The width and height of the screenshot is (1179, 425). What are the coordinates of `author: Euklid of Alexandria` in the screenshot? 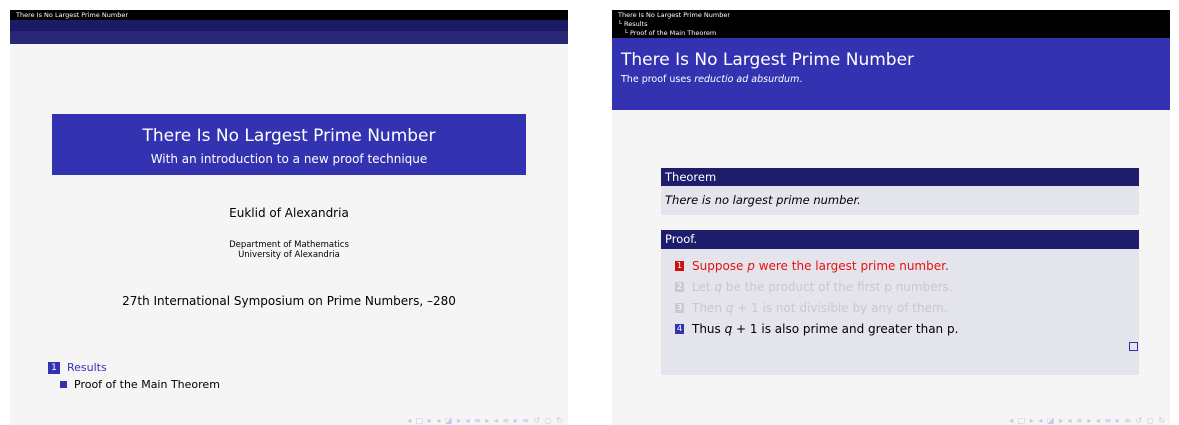 It's located at (289, 213).